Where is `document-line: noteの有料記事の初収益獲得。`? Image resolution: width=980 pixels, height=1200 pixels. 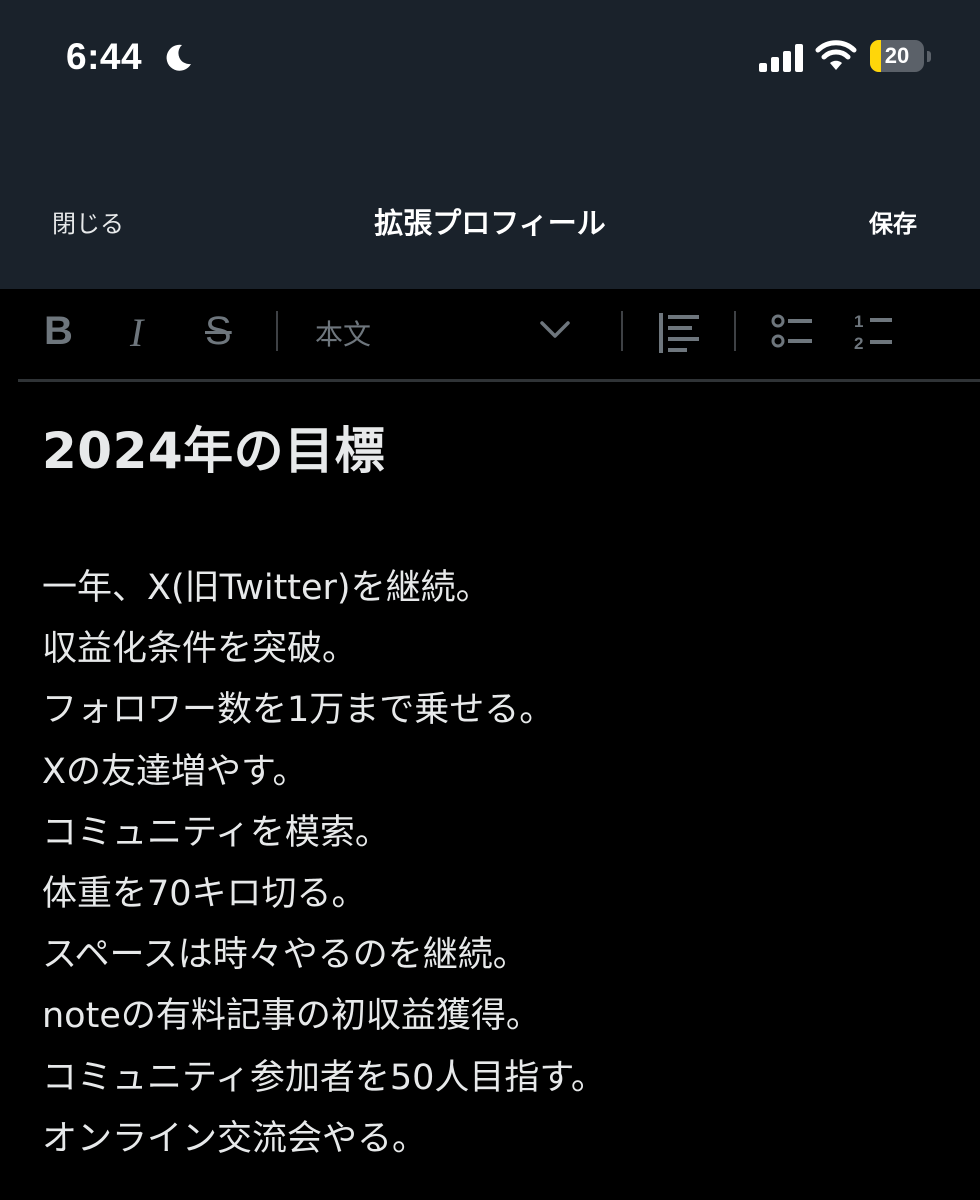 document-line: noteの有料記事の初収益獲得。 is located at coordinates (502, 1016).